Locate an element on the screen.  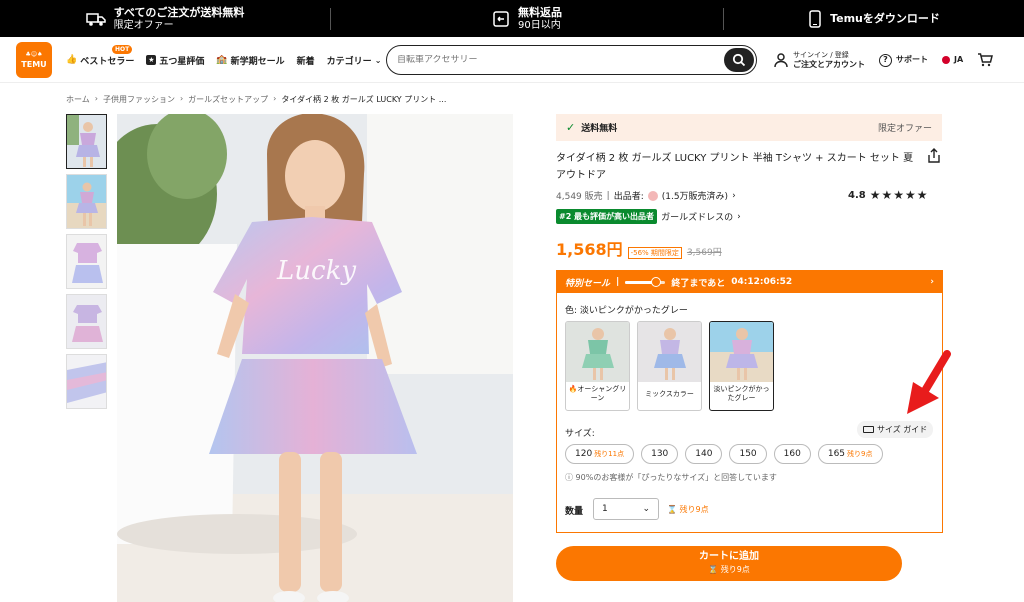
free-shipping-promo: すべてのご注文が送料無料 限定オファー is located at coordinates (165, 18).